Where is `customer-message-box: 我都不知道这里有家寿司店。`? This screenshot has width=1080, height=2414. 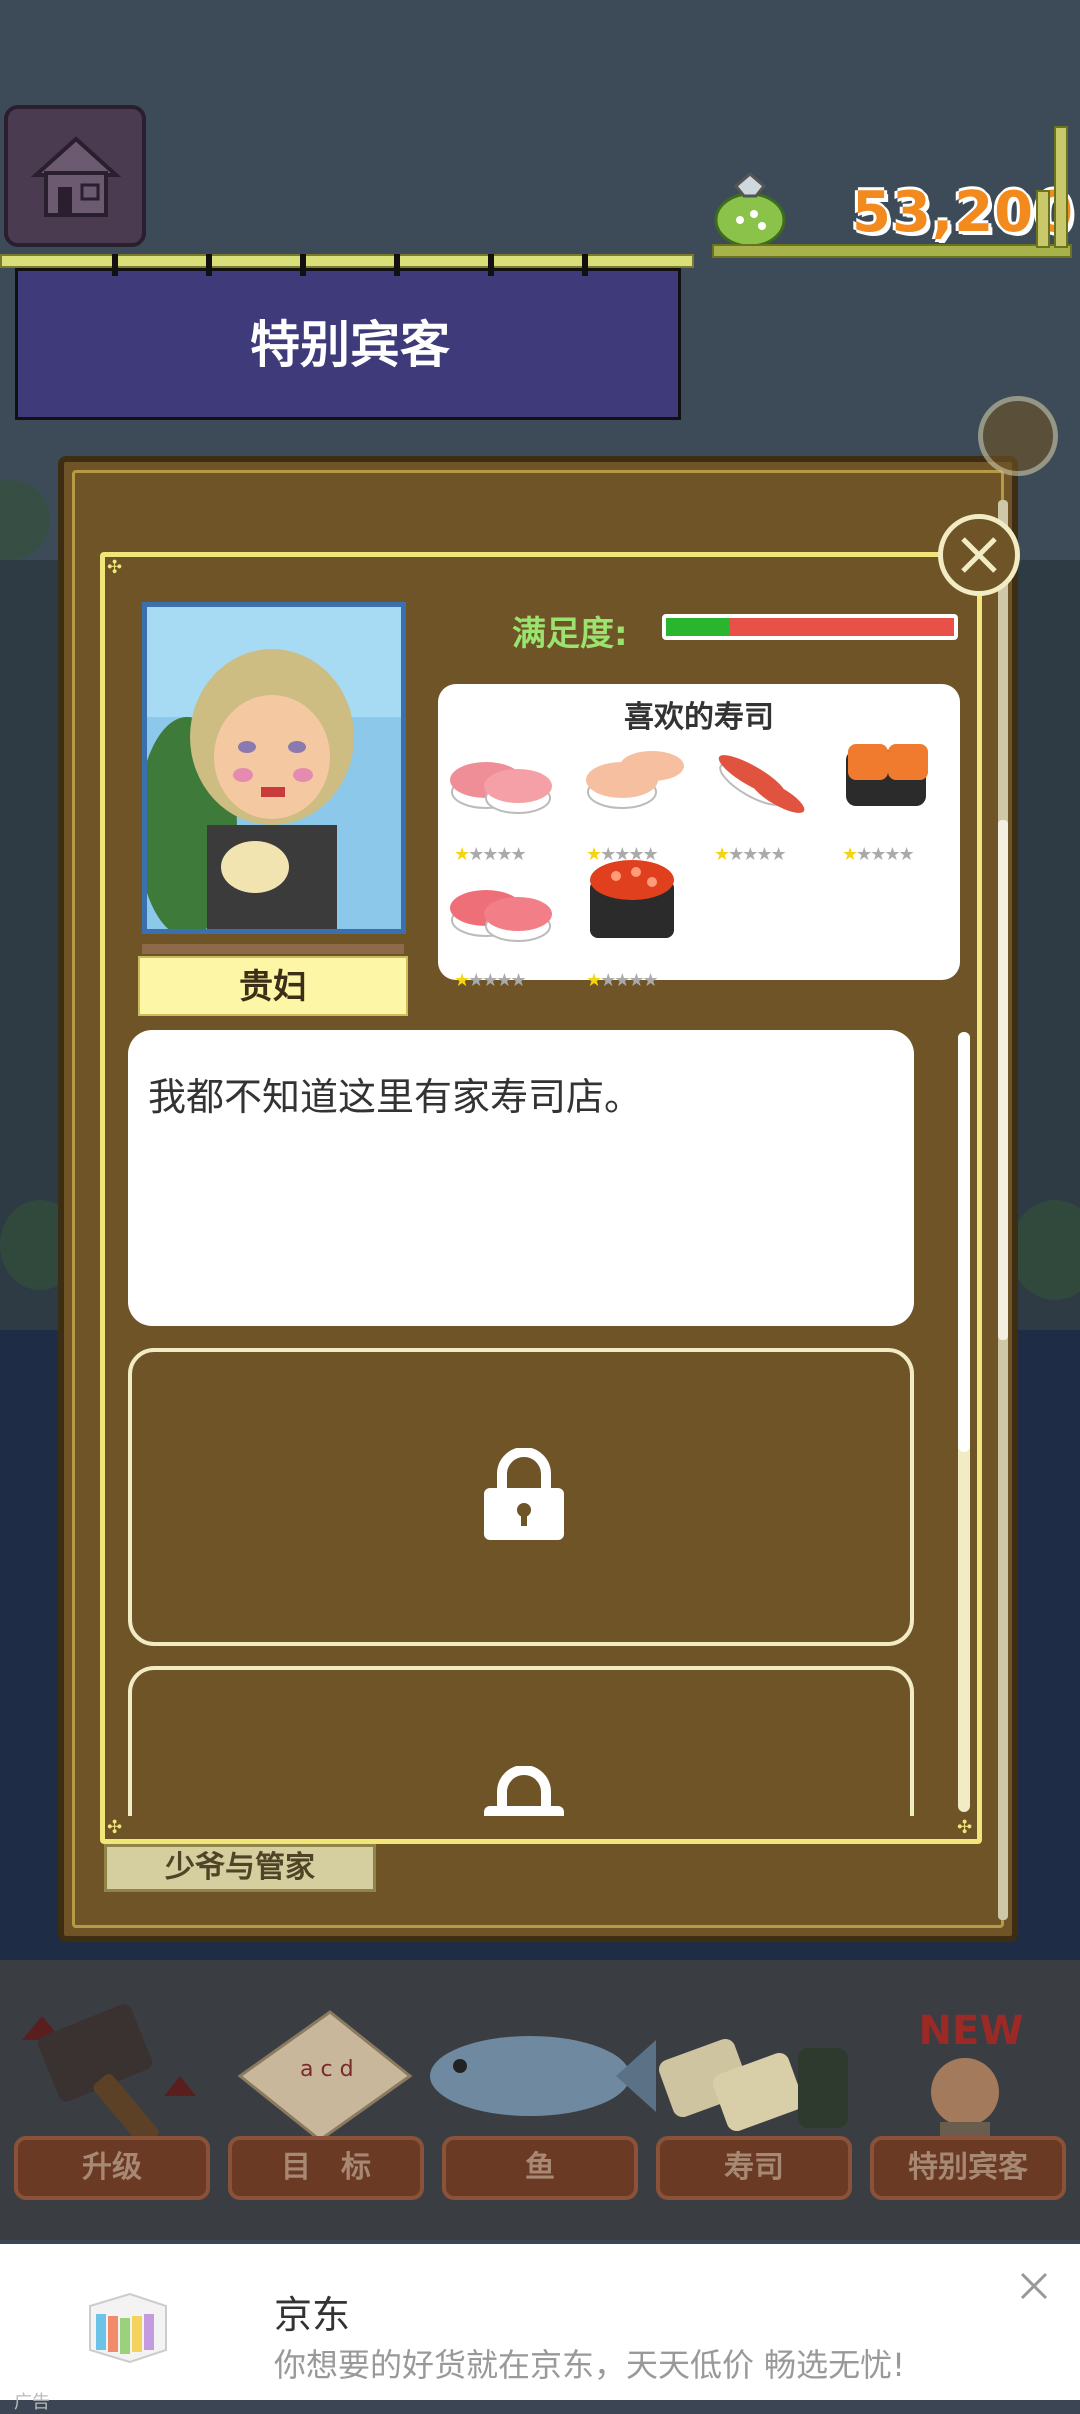 customer-message-box: 我都不知道这里有家寿司店。 is located at coordinates (521, 1178).